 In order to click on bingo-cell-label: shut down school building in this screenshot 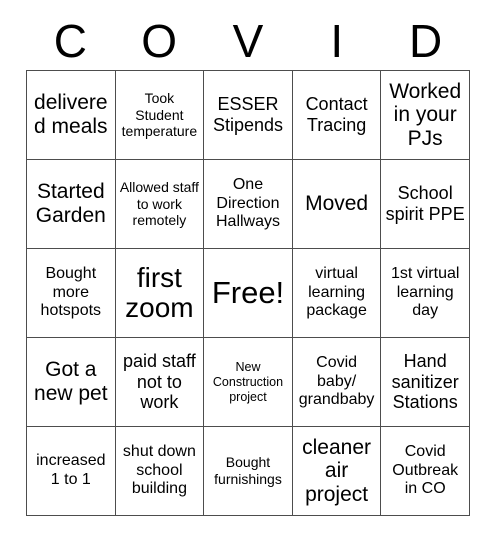, I will do `click(159, 470)`.